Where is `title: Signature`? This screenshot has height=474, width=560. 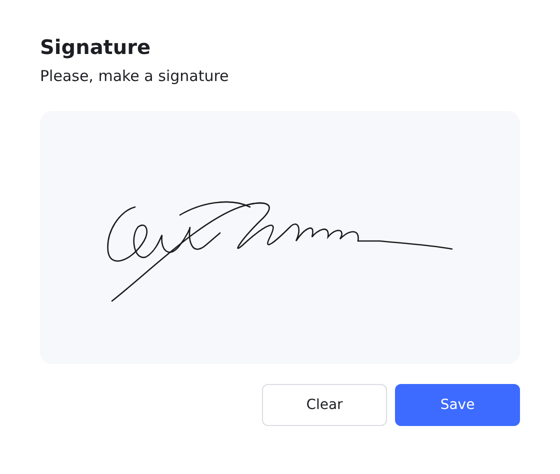 title: Signature is located at coordinates (96, 47).